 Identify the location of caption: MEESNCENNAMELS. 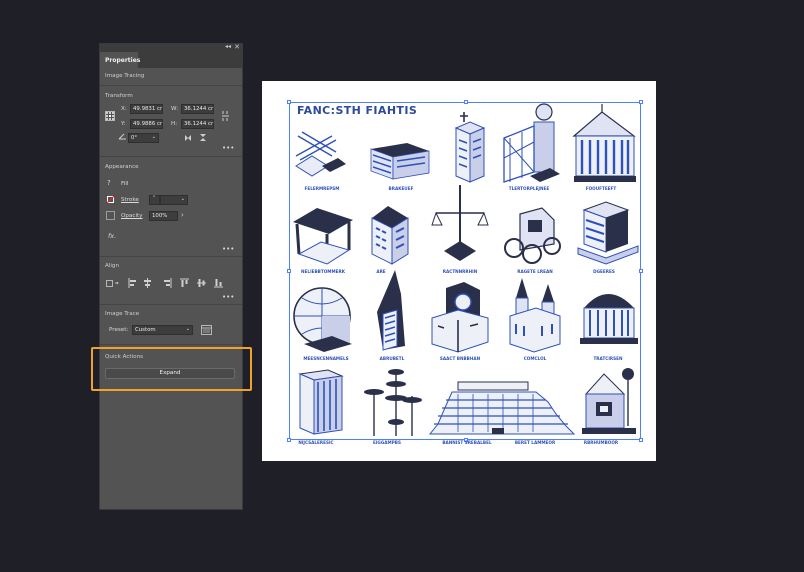
(326, 358).